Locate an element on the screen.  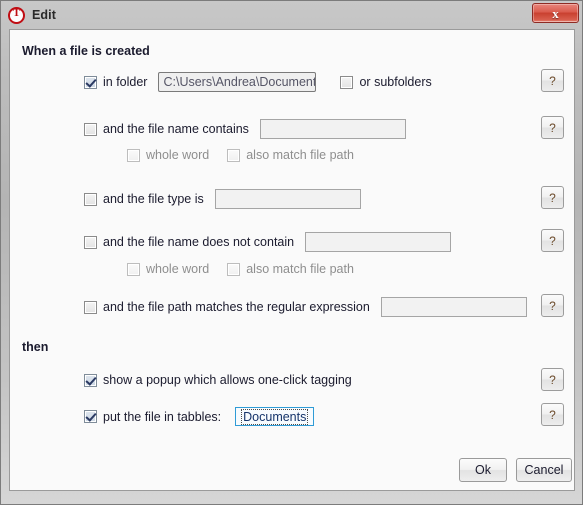
checkbox-show-popup is located at coordinates (90, 380).